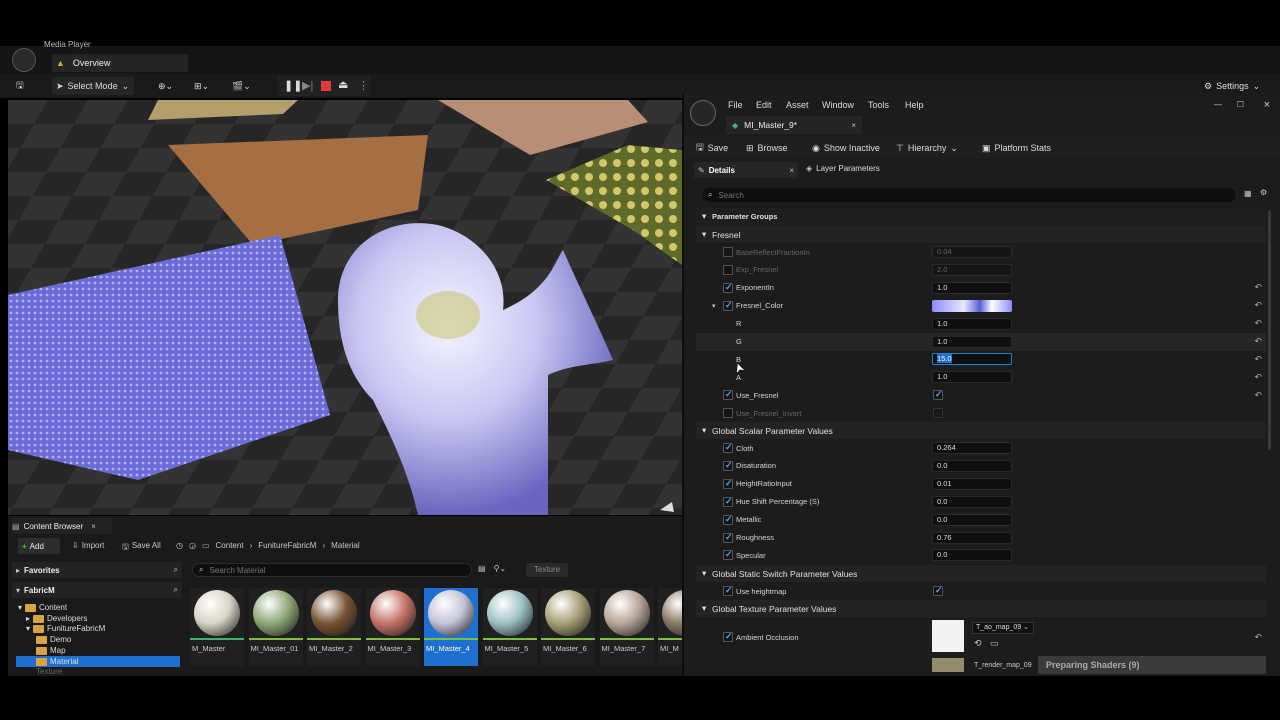 The width and height of the screenshot is (1280, 720). Describe the element at coordinates (735, 105) in the screenshot. I see `menu-file: File` at that location.